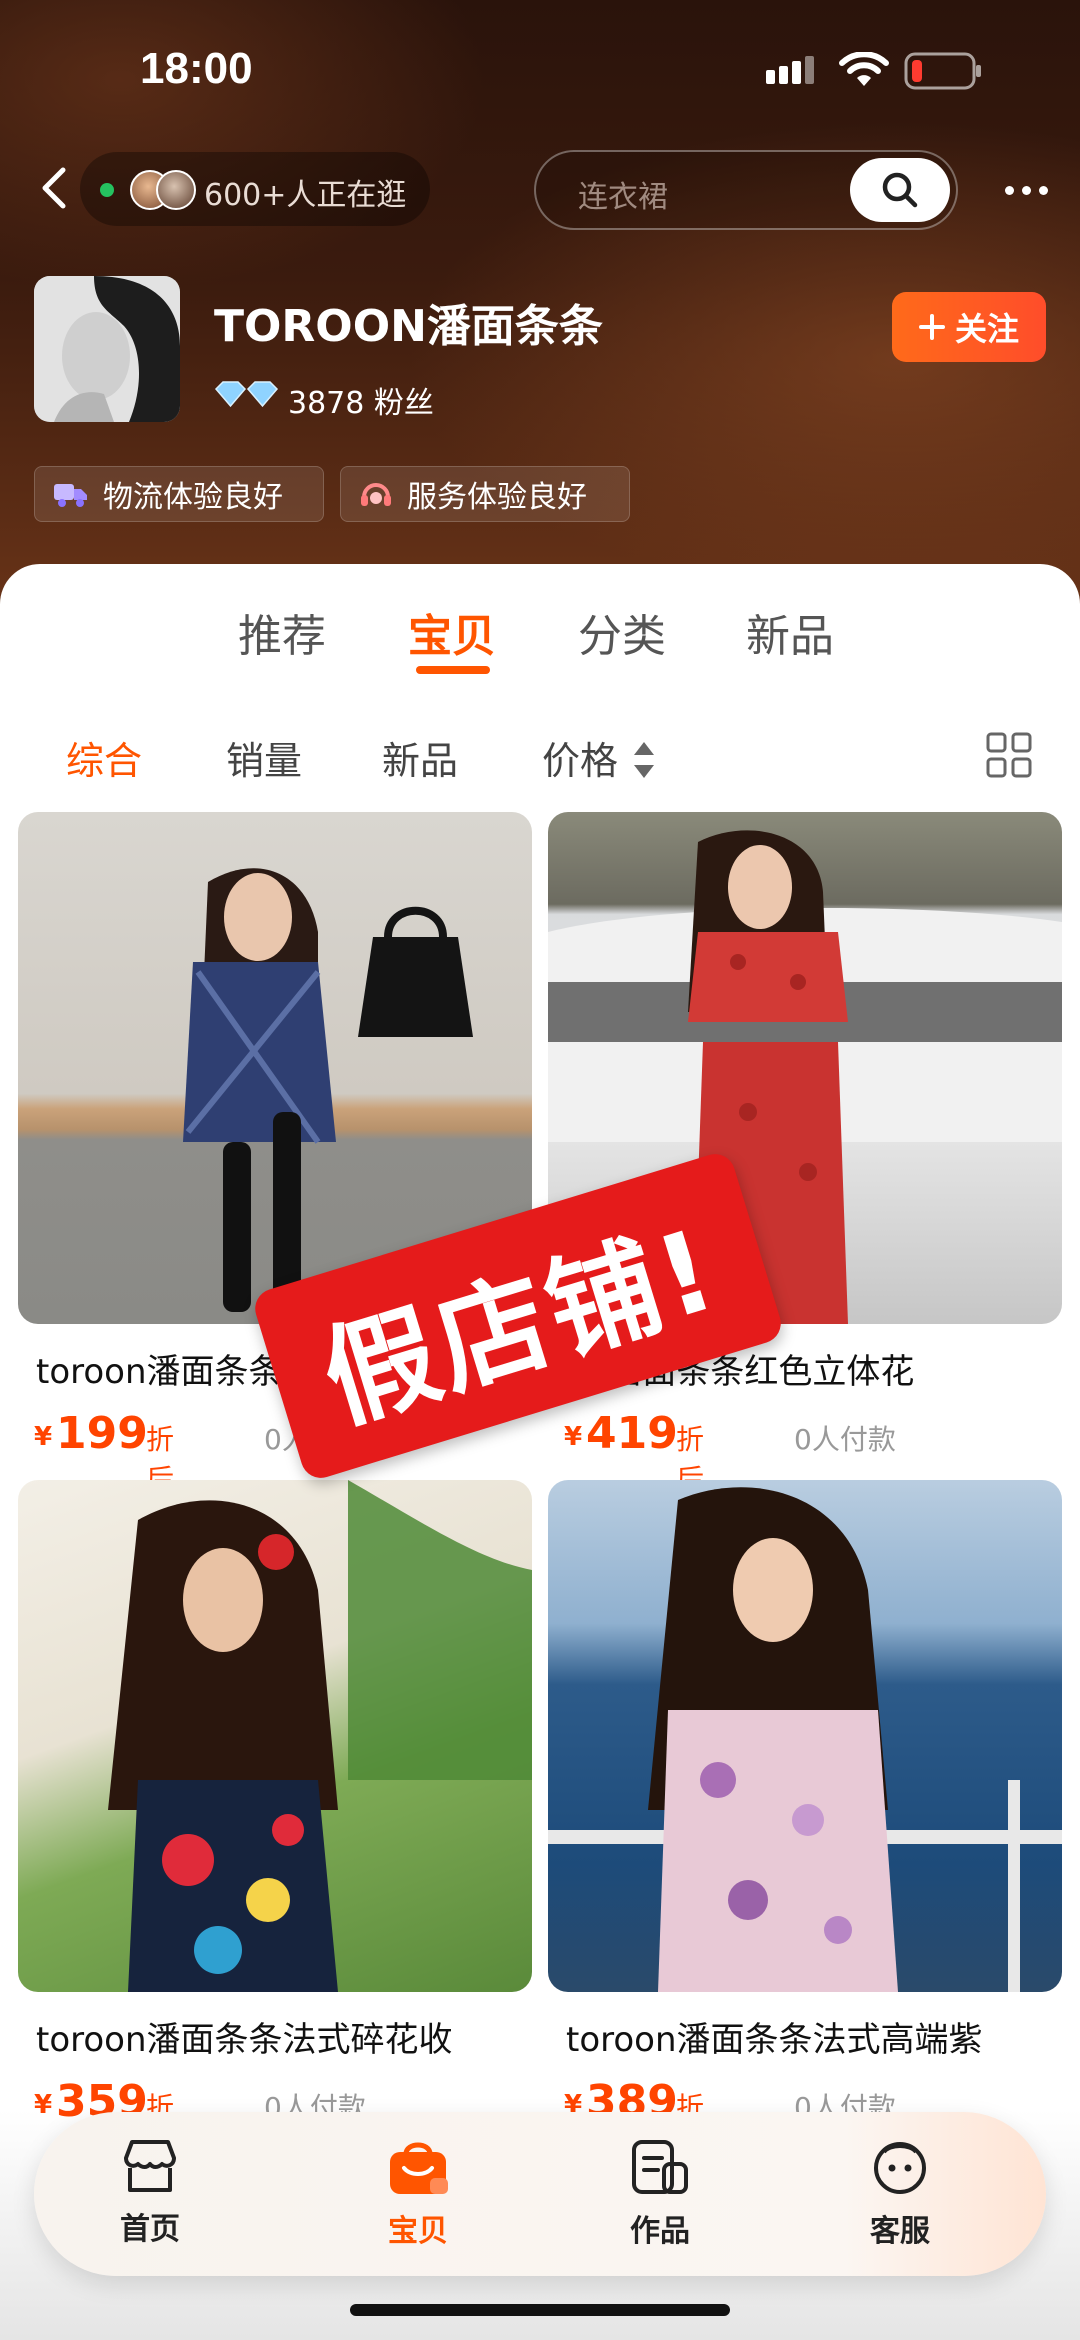 The width and height of the screenshot is (1080, 2340). I want to click on product-title: toroon潘面条条法式碎花收, so click(286, 2036).